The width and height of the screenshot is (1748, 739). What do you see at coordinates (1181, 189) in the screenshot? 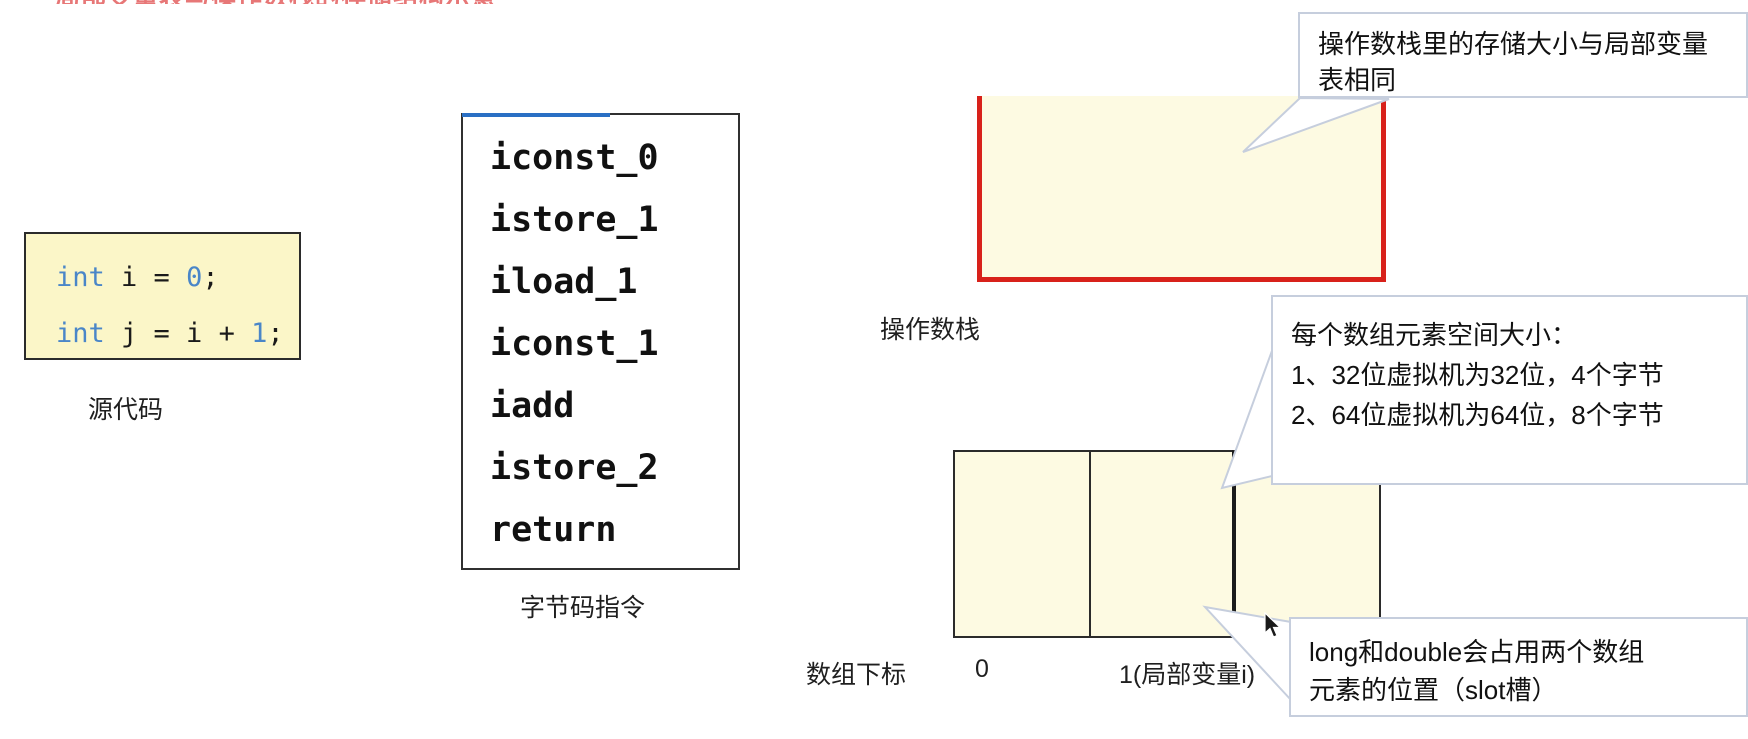
I see `operand-stack-box` at bounding box center [1181, 189].